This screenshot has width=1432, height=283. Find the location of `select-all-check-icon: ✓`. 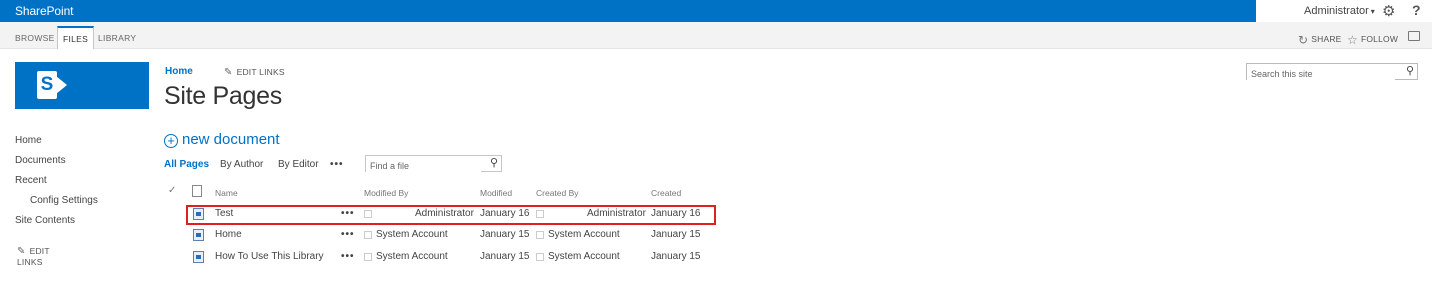

select-all-check-icon: ✓ is located at coordinates (172, 190).